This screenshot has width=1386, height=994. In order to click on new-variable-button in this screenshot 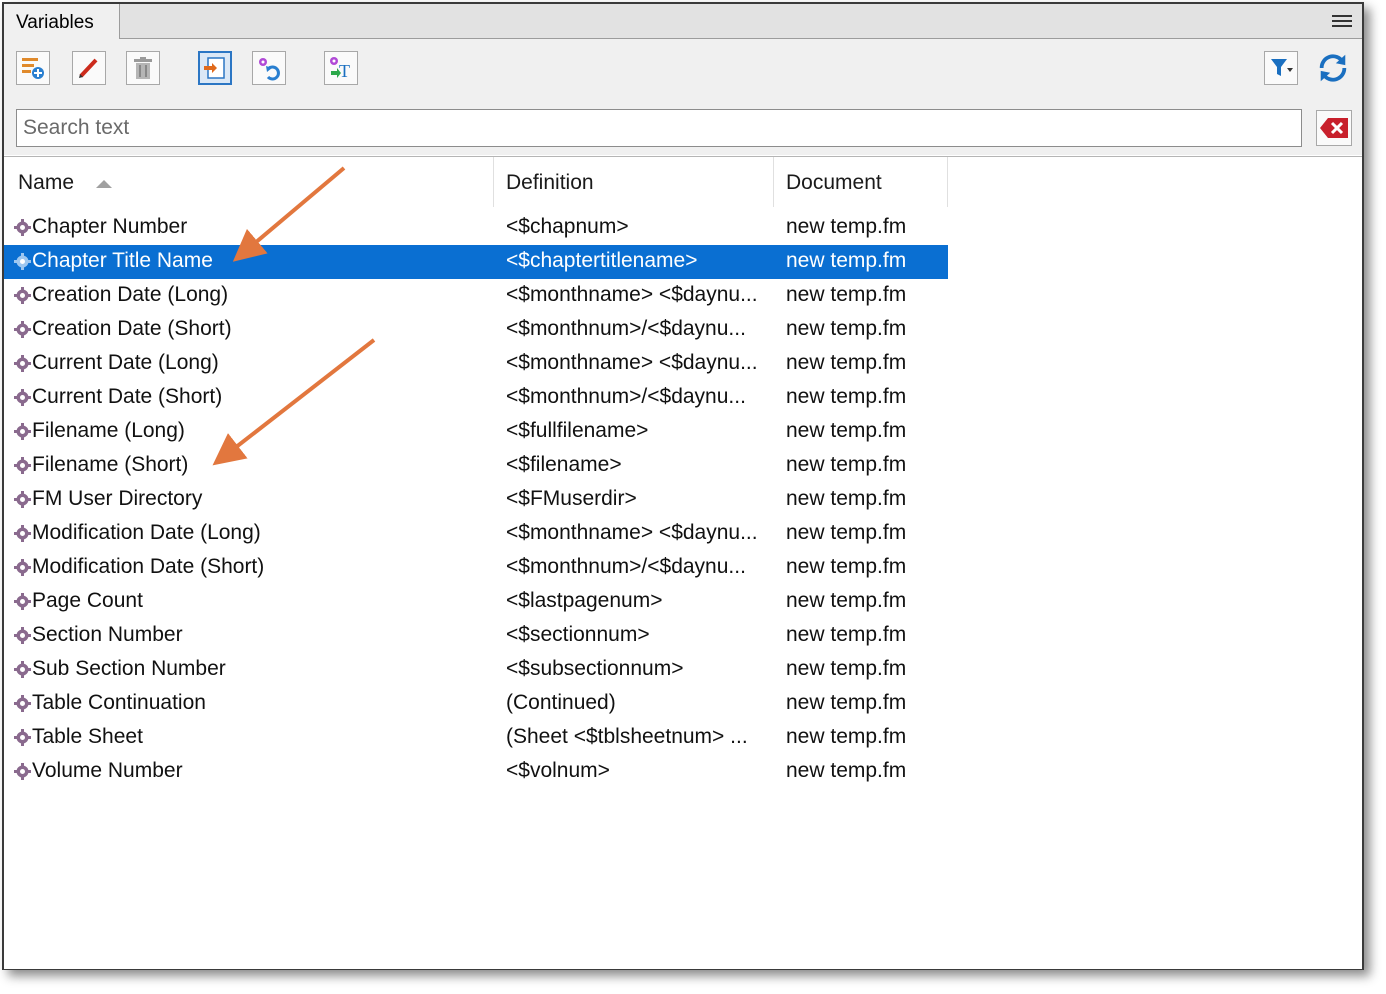, I will do `click(33, 68)`.